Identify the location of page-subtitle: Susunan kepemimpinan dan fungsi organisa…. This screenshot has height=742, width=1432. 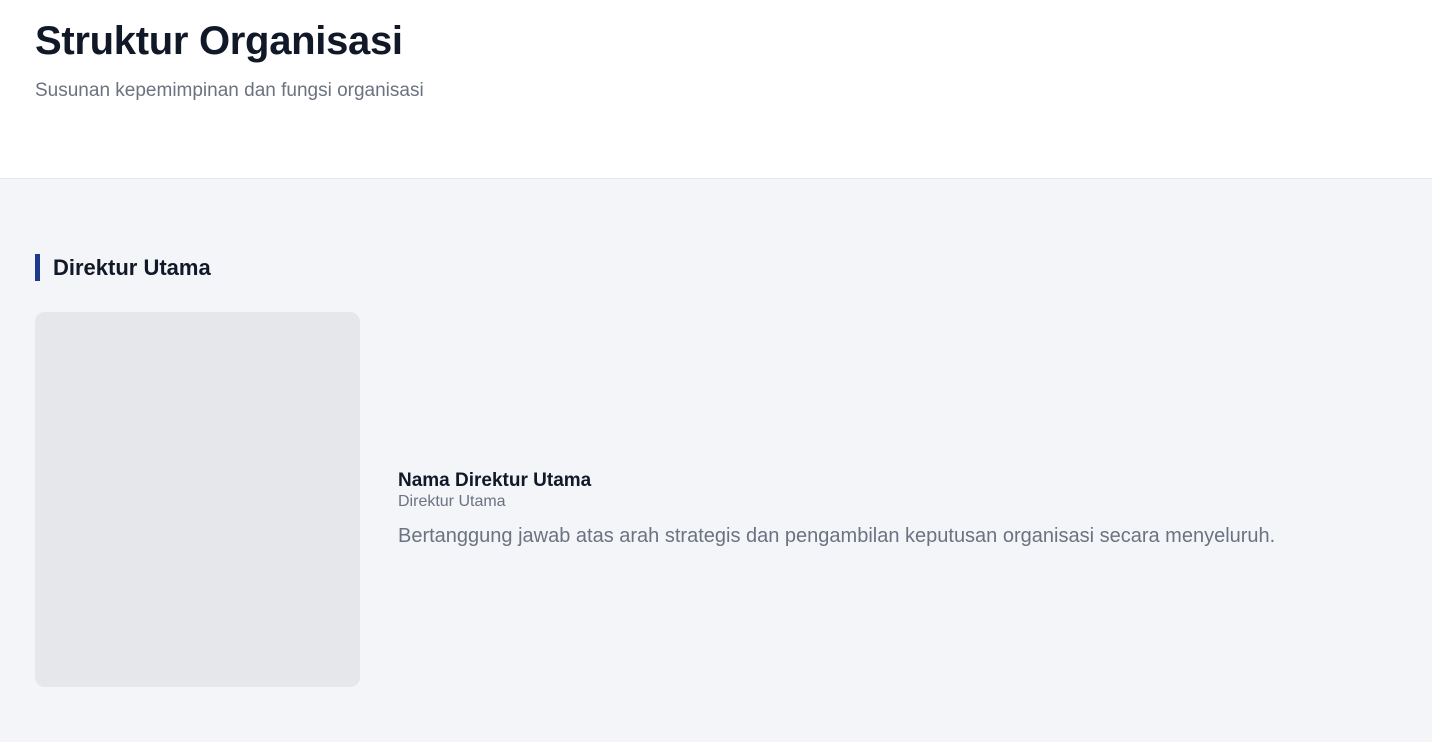
(229, 90).